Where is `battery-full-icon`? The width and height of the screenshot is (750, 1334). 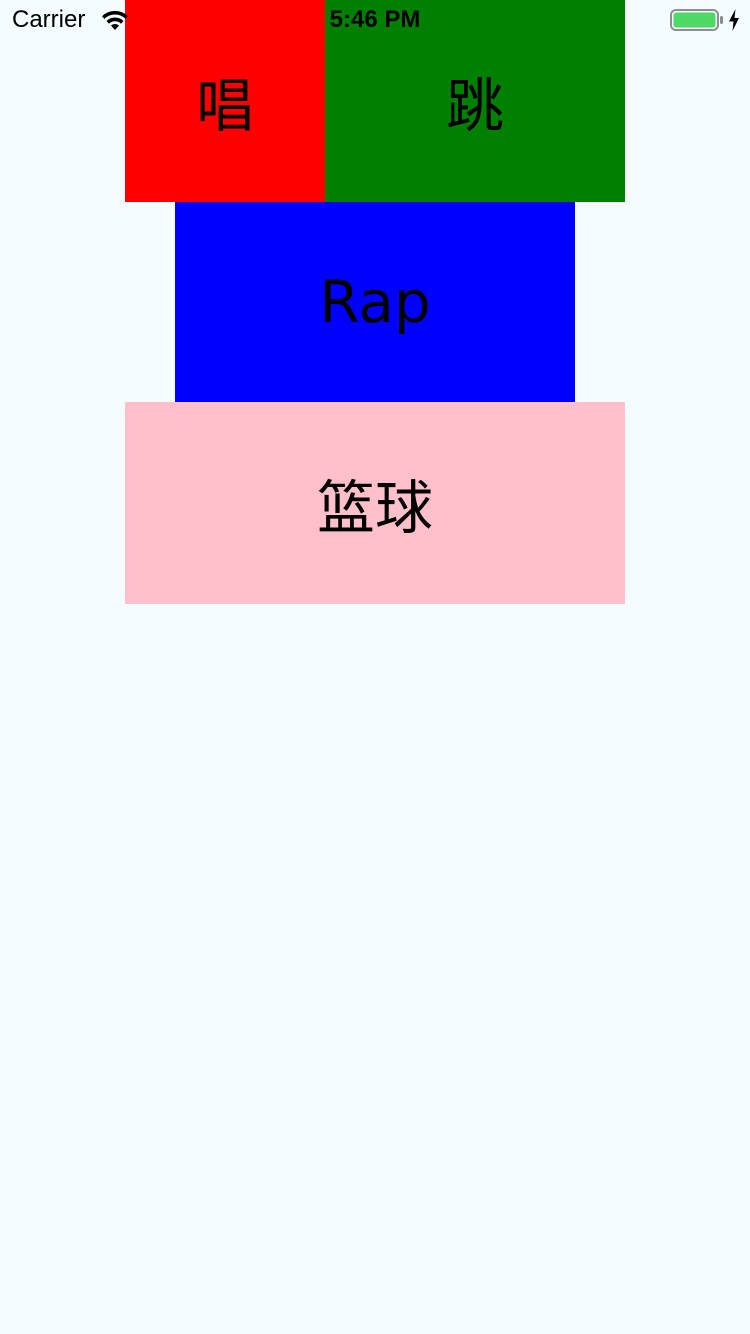 battery-full-icon is located at coordinates (696, 20).